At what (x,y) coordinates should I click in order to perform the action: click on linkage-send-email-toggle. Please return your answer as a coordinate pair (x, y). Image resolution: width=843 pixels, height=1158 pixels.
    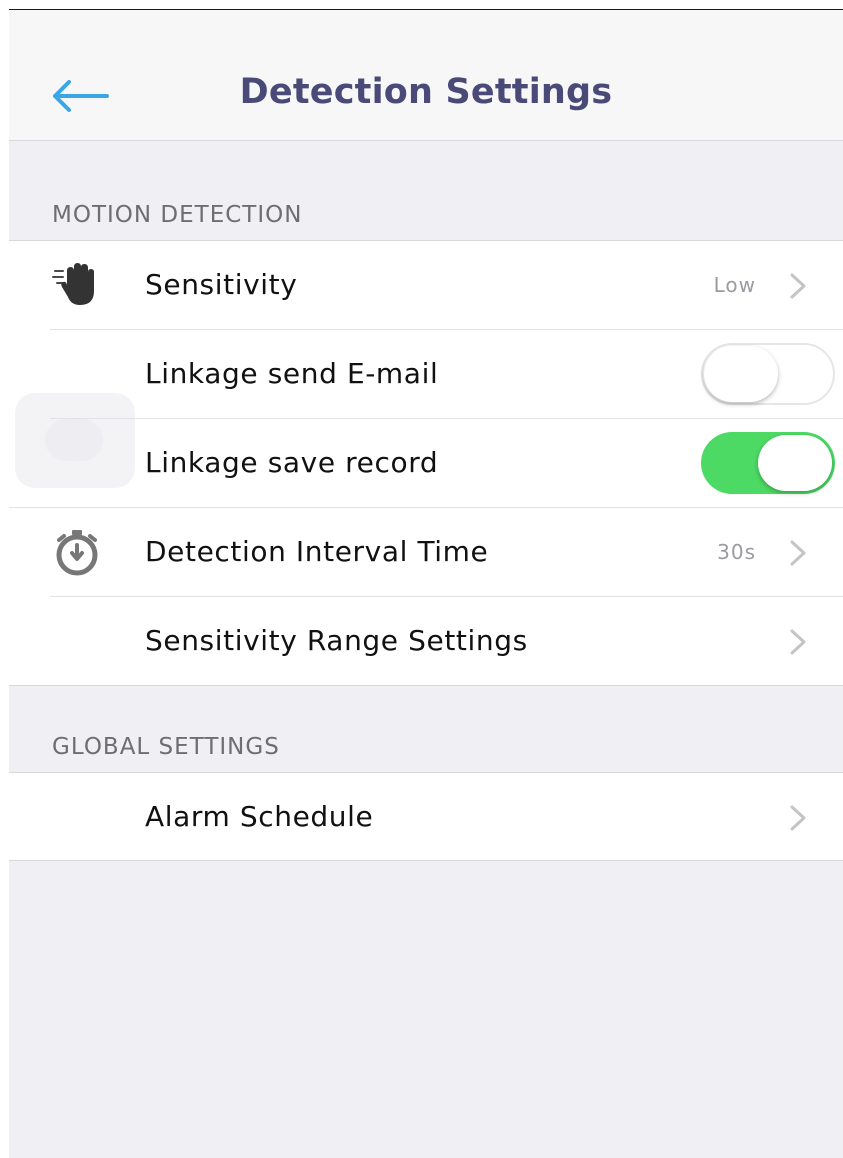
    Looking at the image, I should click on (768, 374).